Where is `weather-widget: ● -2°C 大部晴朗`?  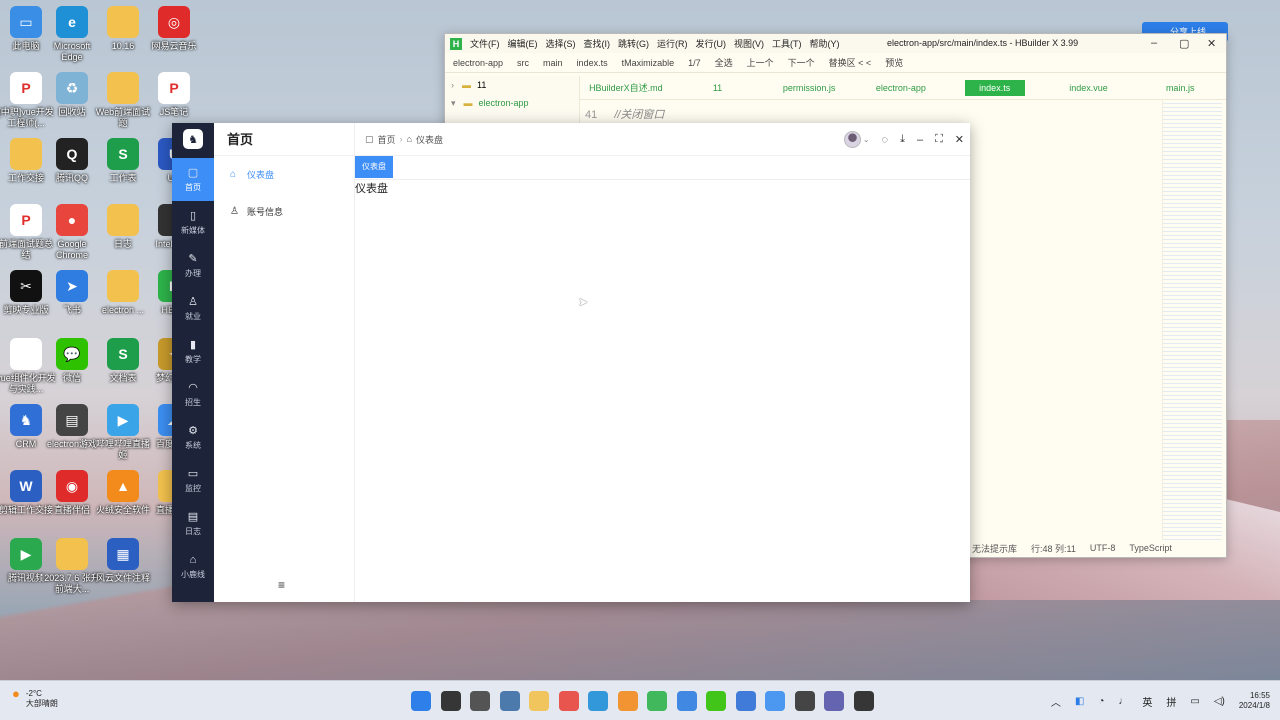
weather-widget: ● -2°C 大部晴朗 is located at coordinates (35, 698).